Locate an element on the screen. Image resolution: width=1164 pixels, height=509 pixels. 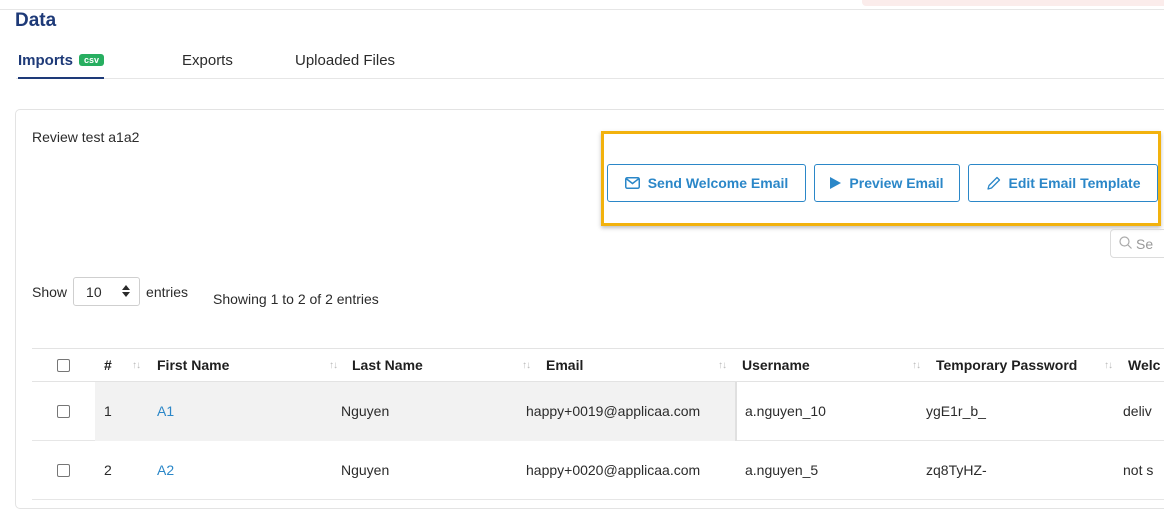
tab-imports-label: Imports is located at coordinates (46, 60).